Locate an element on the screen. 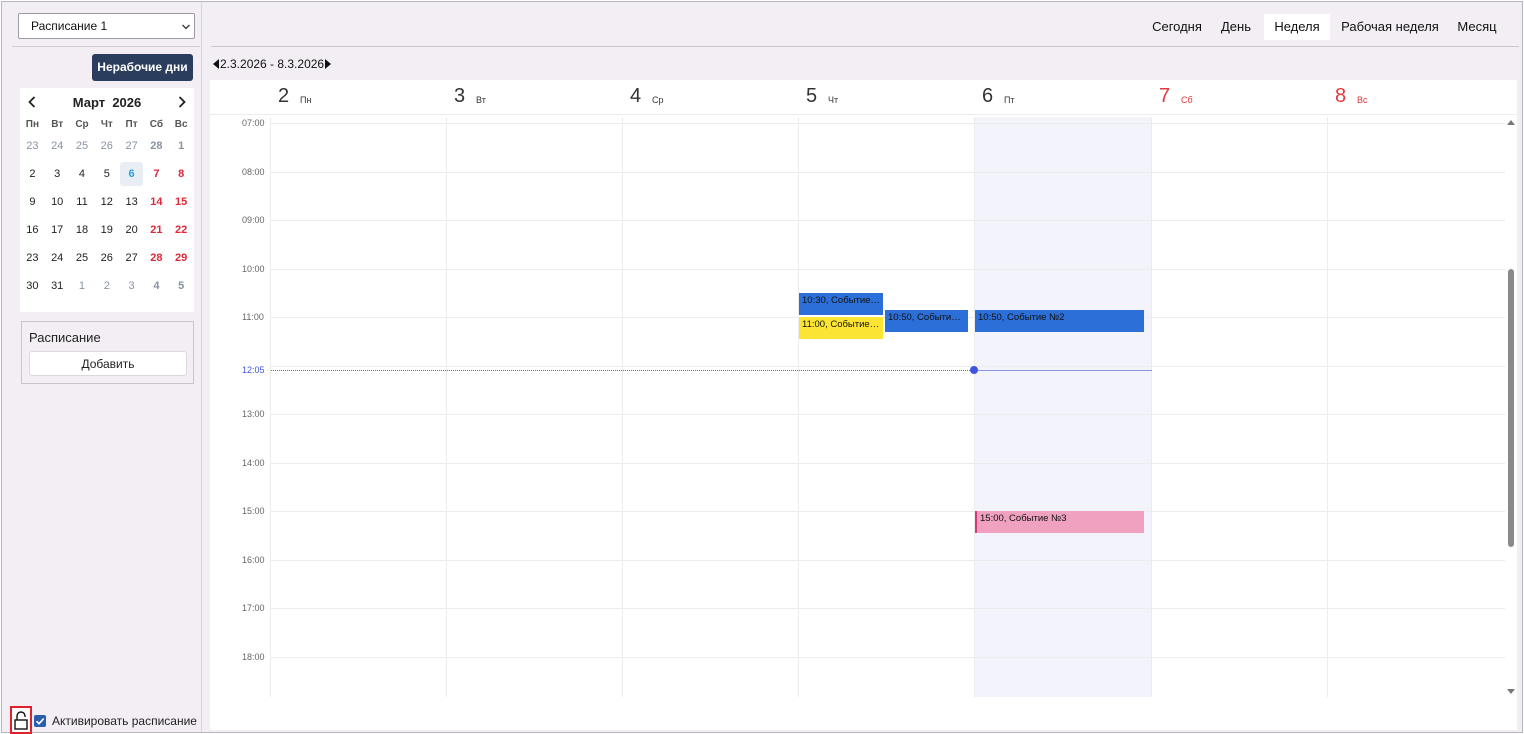 Image resolution: width=1524 pixels, height=734 pixels. time-label: 10:00 is located at coordinates (253, 269).